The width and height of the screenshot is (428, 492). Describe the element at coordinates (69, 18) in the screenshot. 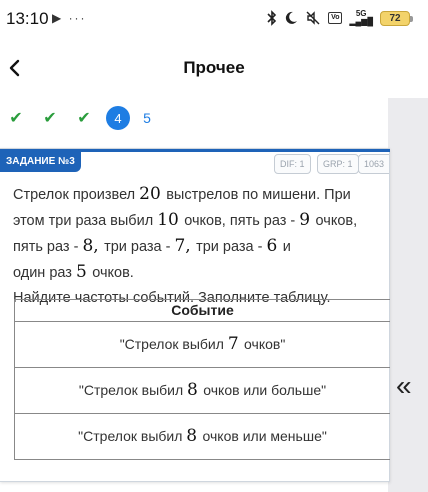

I see `notification-icons: ▶ ···` at that location.